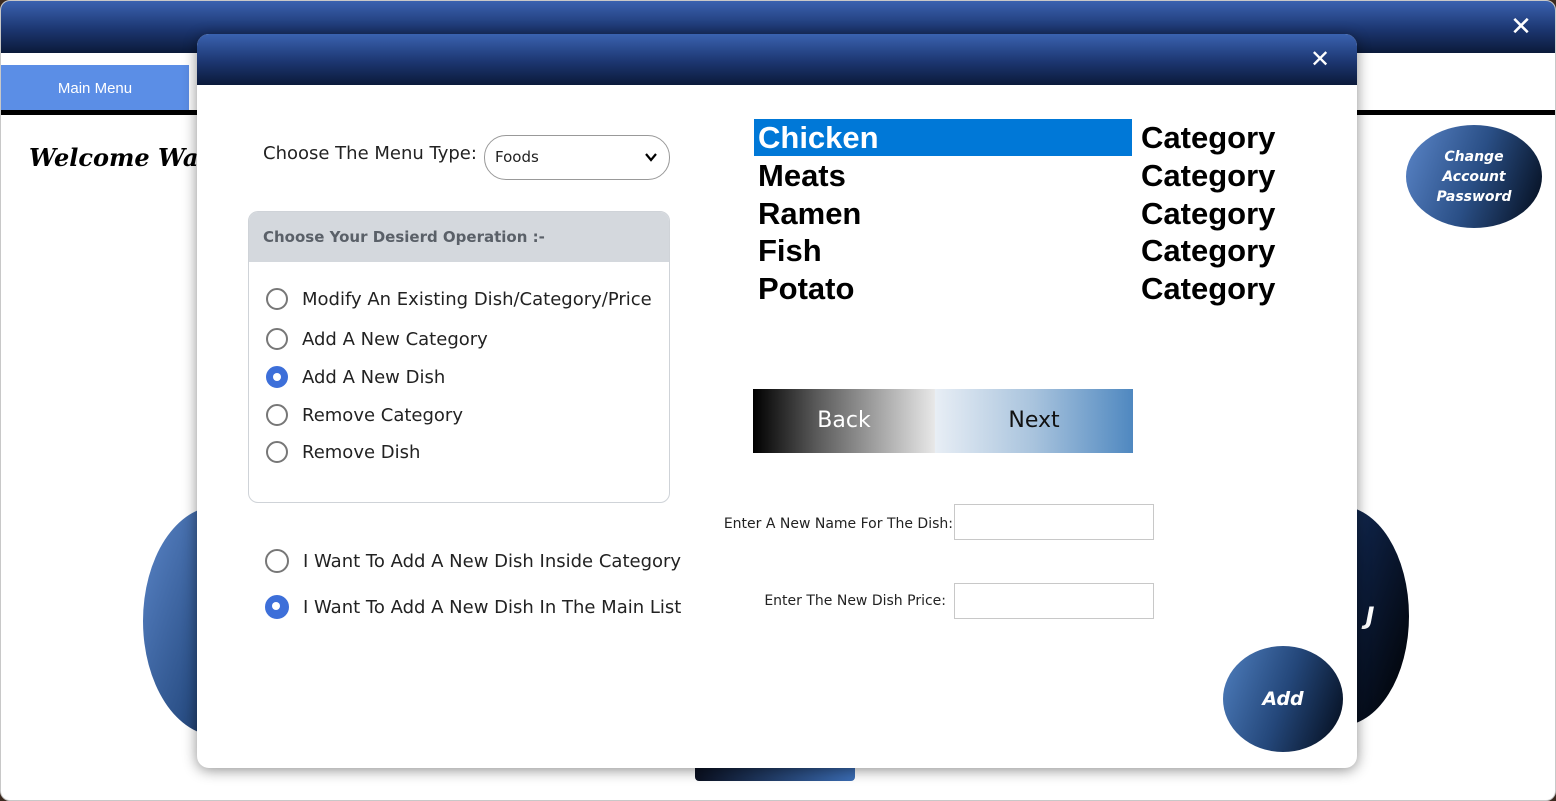 The image size is (1556, 801). Describe the element at coordinates (1283, 699) in the screenshot. I see `add-button: Add` at that location.